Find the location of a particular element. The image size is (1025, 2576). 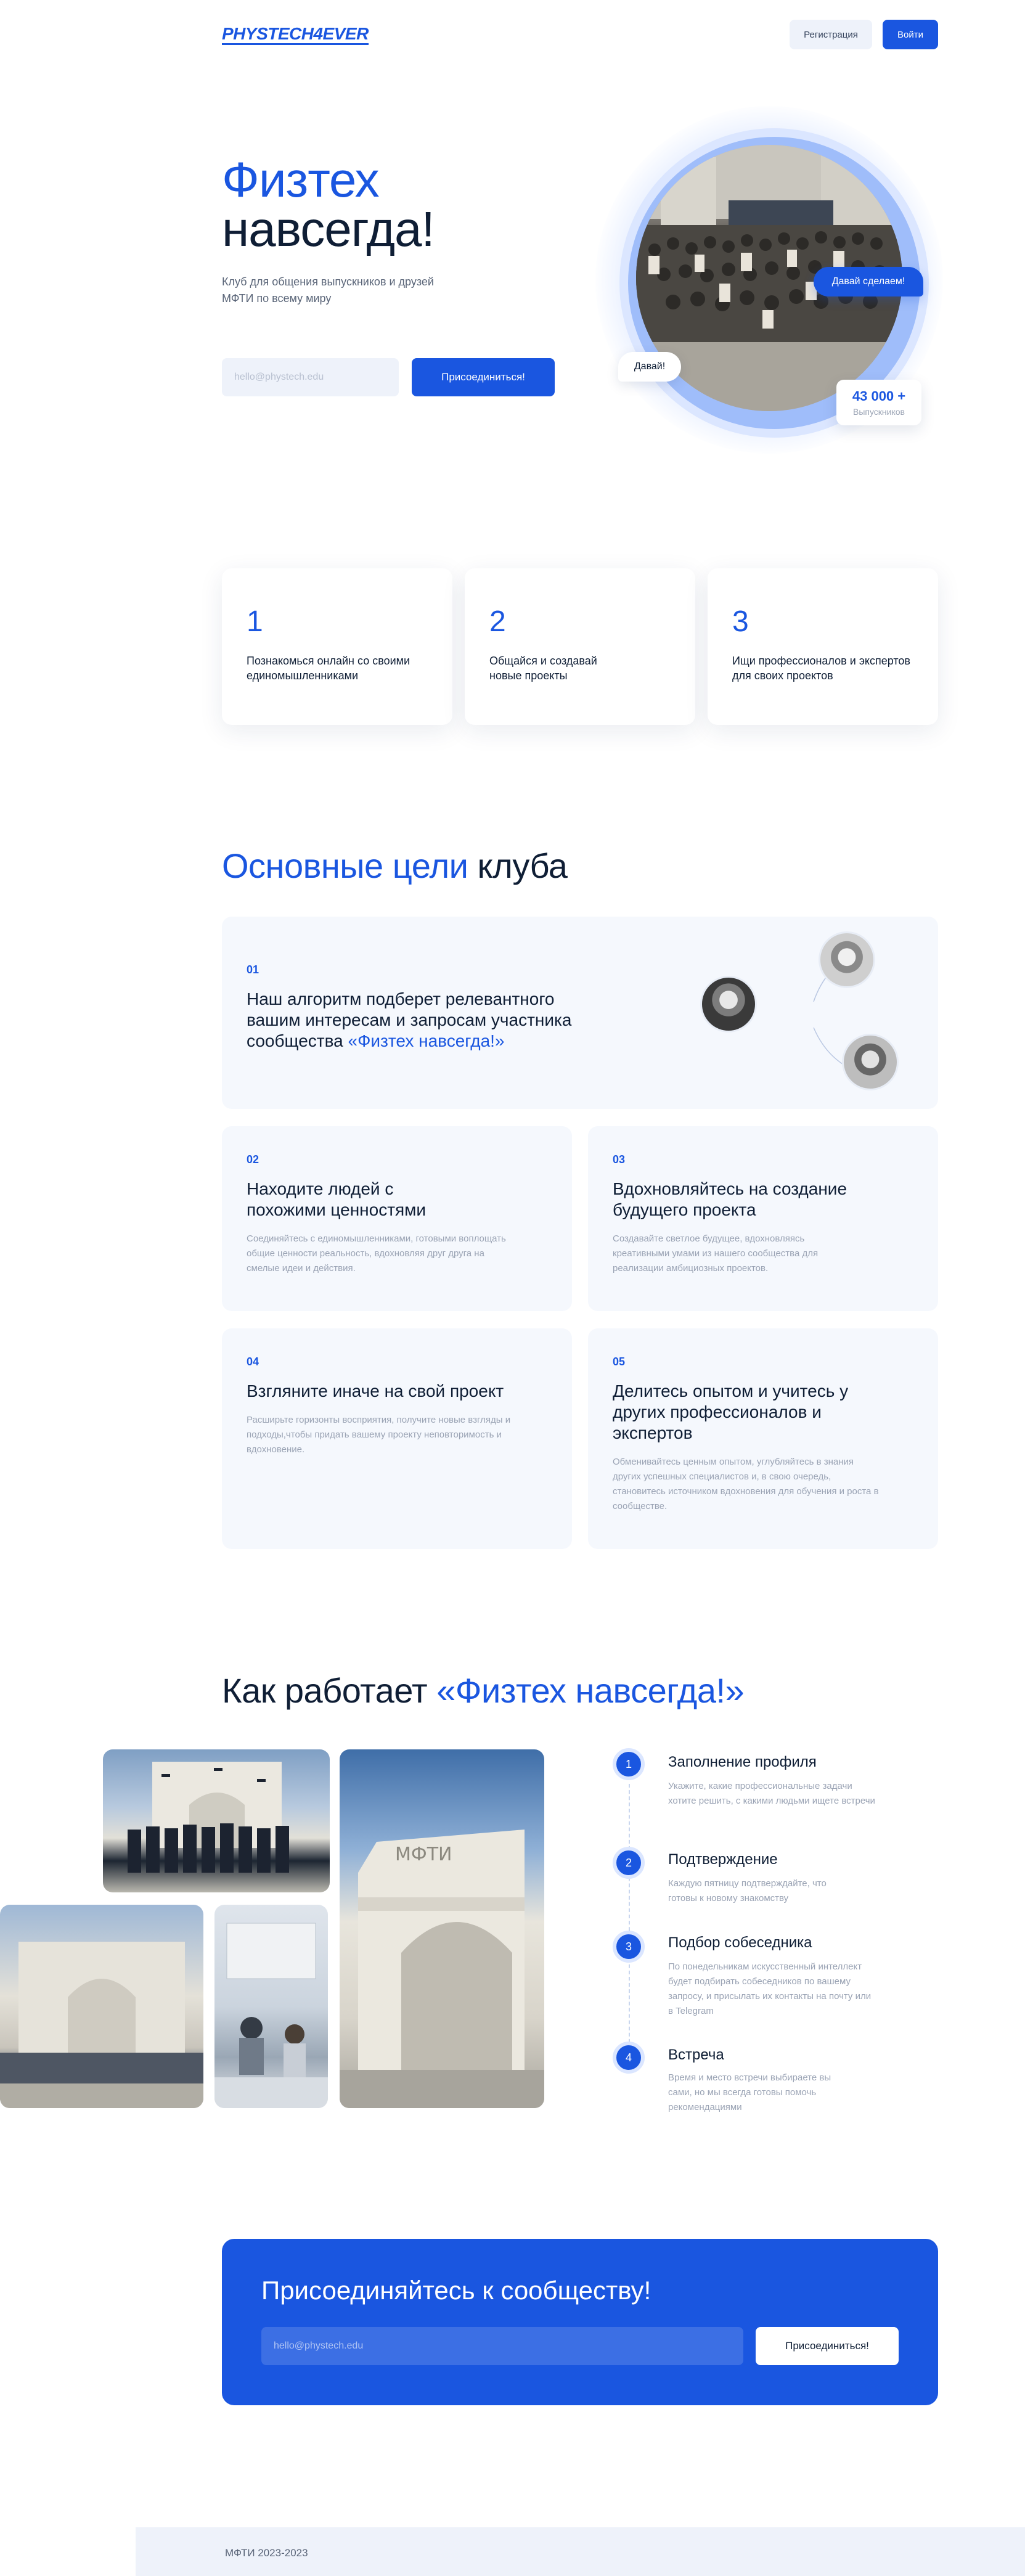

cta-title: Присоединяйтесь к сообществу! is located at coordinates (456, 2290).